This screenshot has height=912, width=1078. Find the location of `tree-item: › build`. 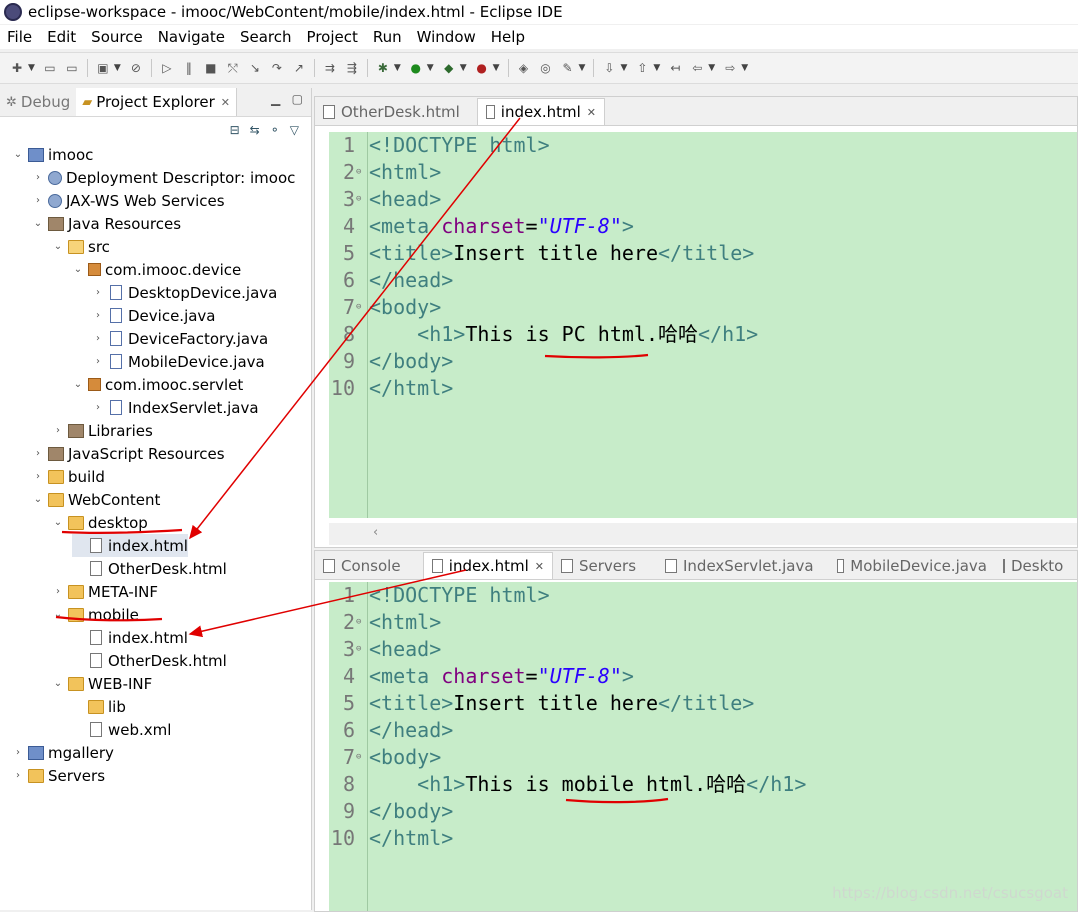

tree-item: › build is located at coordinates (68, 476).